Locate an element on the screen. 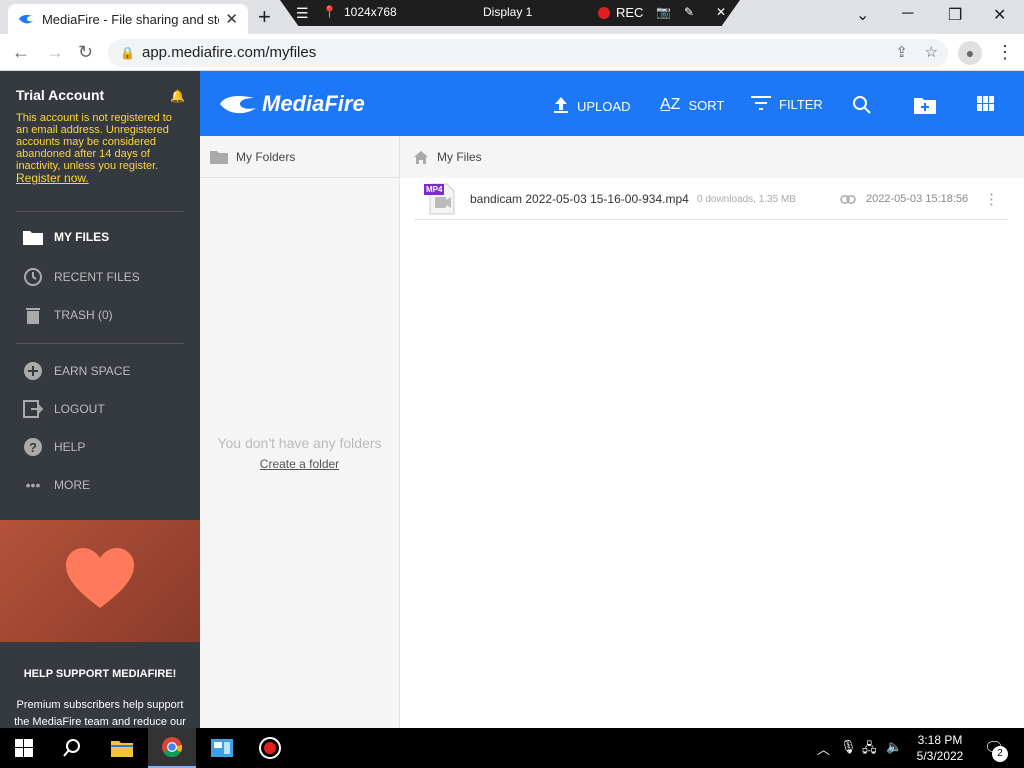  sort-button: A̲Z SORT is located at coordinates (692, 105).